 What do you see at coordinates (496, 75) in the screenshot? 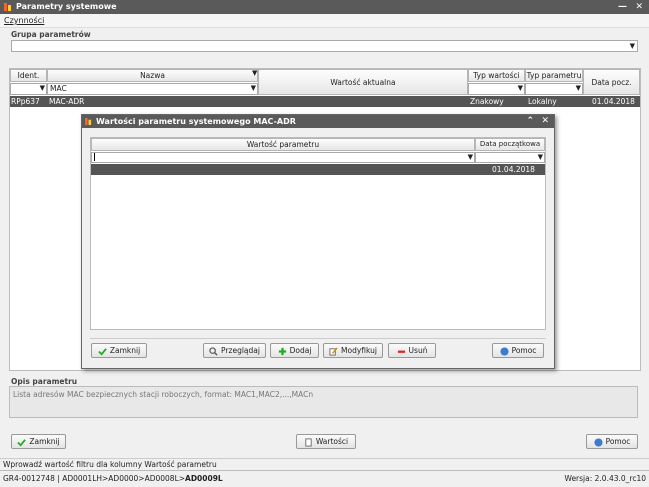
I see `col-header-value-type: Typ wartości` at bounding box center [496, 75].